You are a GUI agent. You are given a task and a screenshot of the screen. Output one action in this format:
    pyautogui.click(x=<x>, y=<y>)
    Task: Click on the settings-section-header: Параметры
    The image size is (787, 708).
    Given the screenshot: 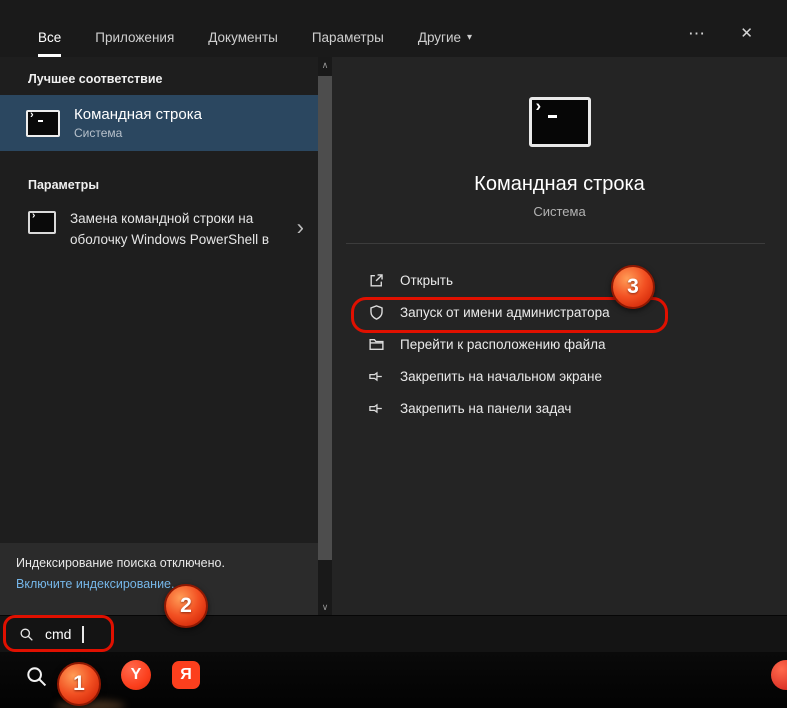 What is the action you would take?
    pyautogui.click(x=63, y=185)
    